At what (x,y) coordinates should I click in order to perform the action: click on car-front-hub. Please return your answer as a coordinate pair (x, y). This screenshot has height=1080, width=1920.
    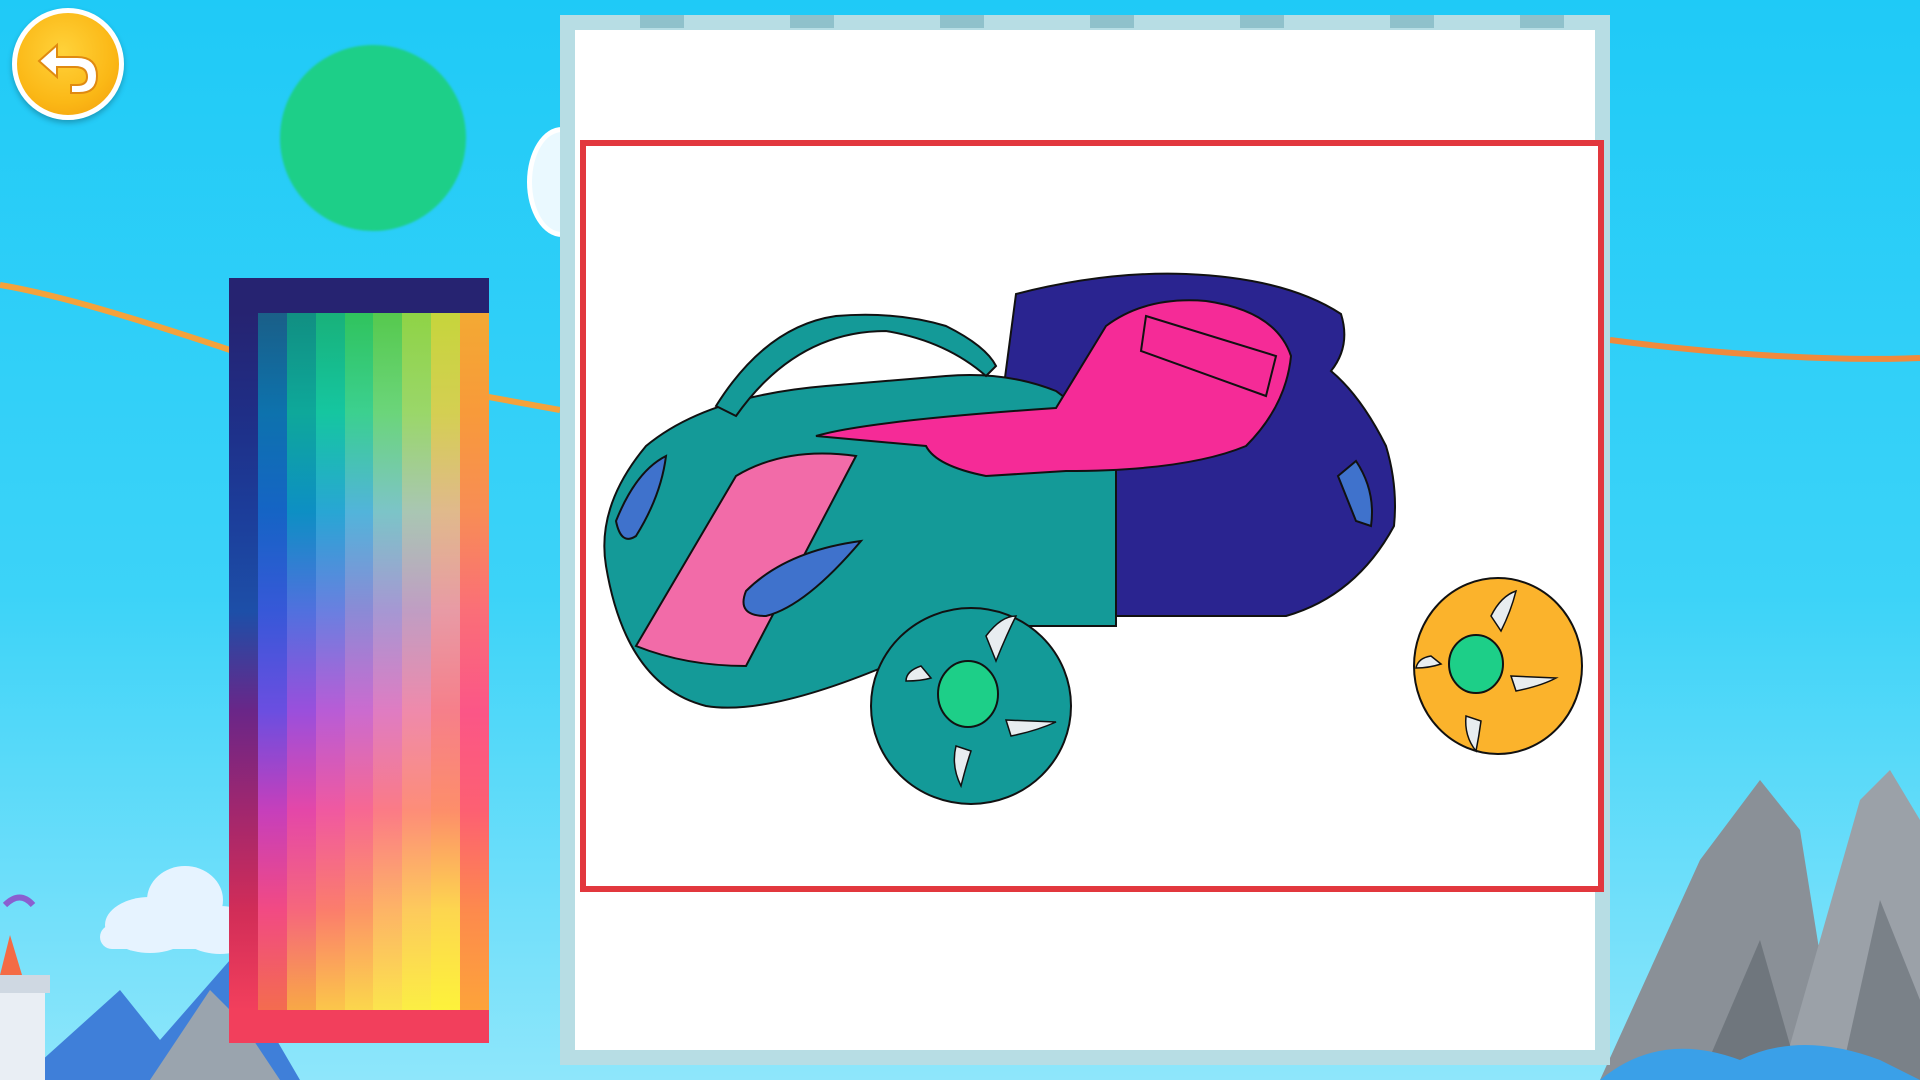
    Looking at the image, I should click on (968, 694).